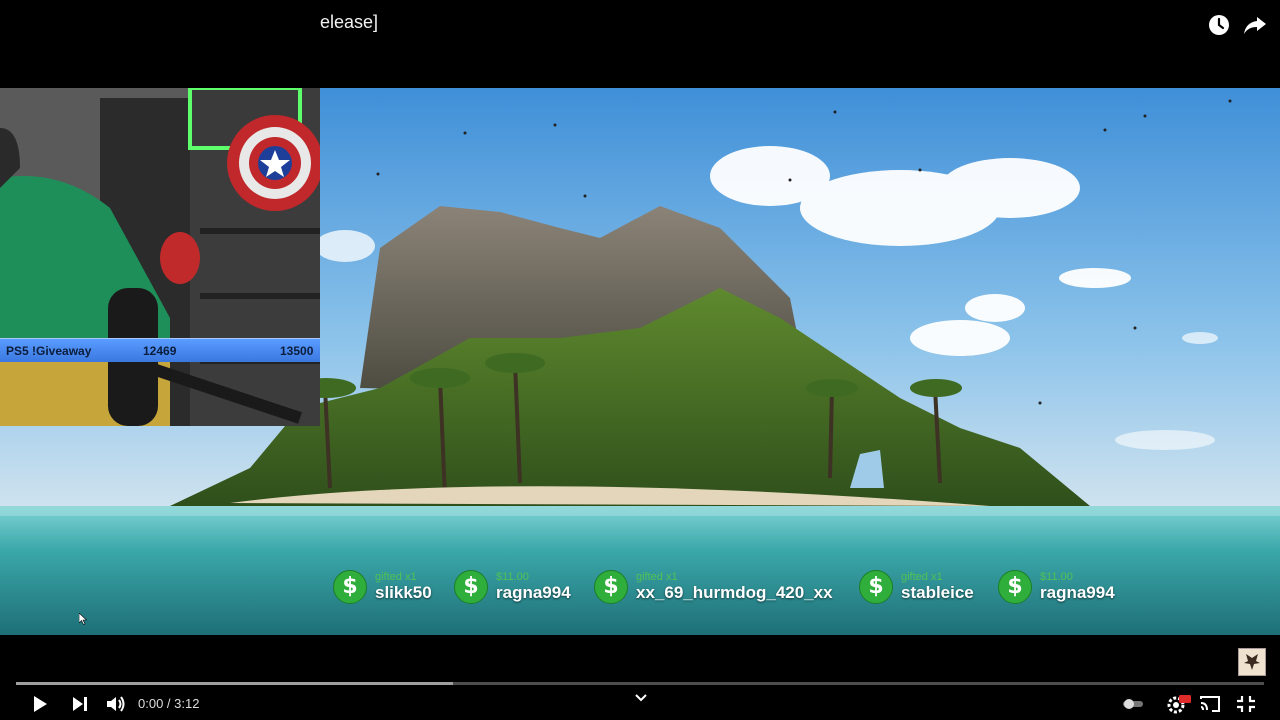 The image size is (1280, 720). Describe the element at coordinates (234, 683) in the screenshot. I see `progress-buffered` at that location.